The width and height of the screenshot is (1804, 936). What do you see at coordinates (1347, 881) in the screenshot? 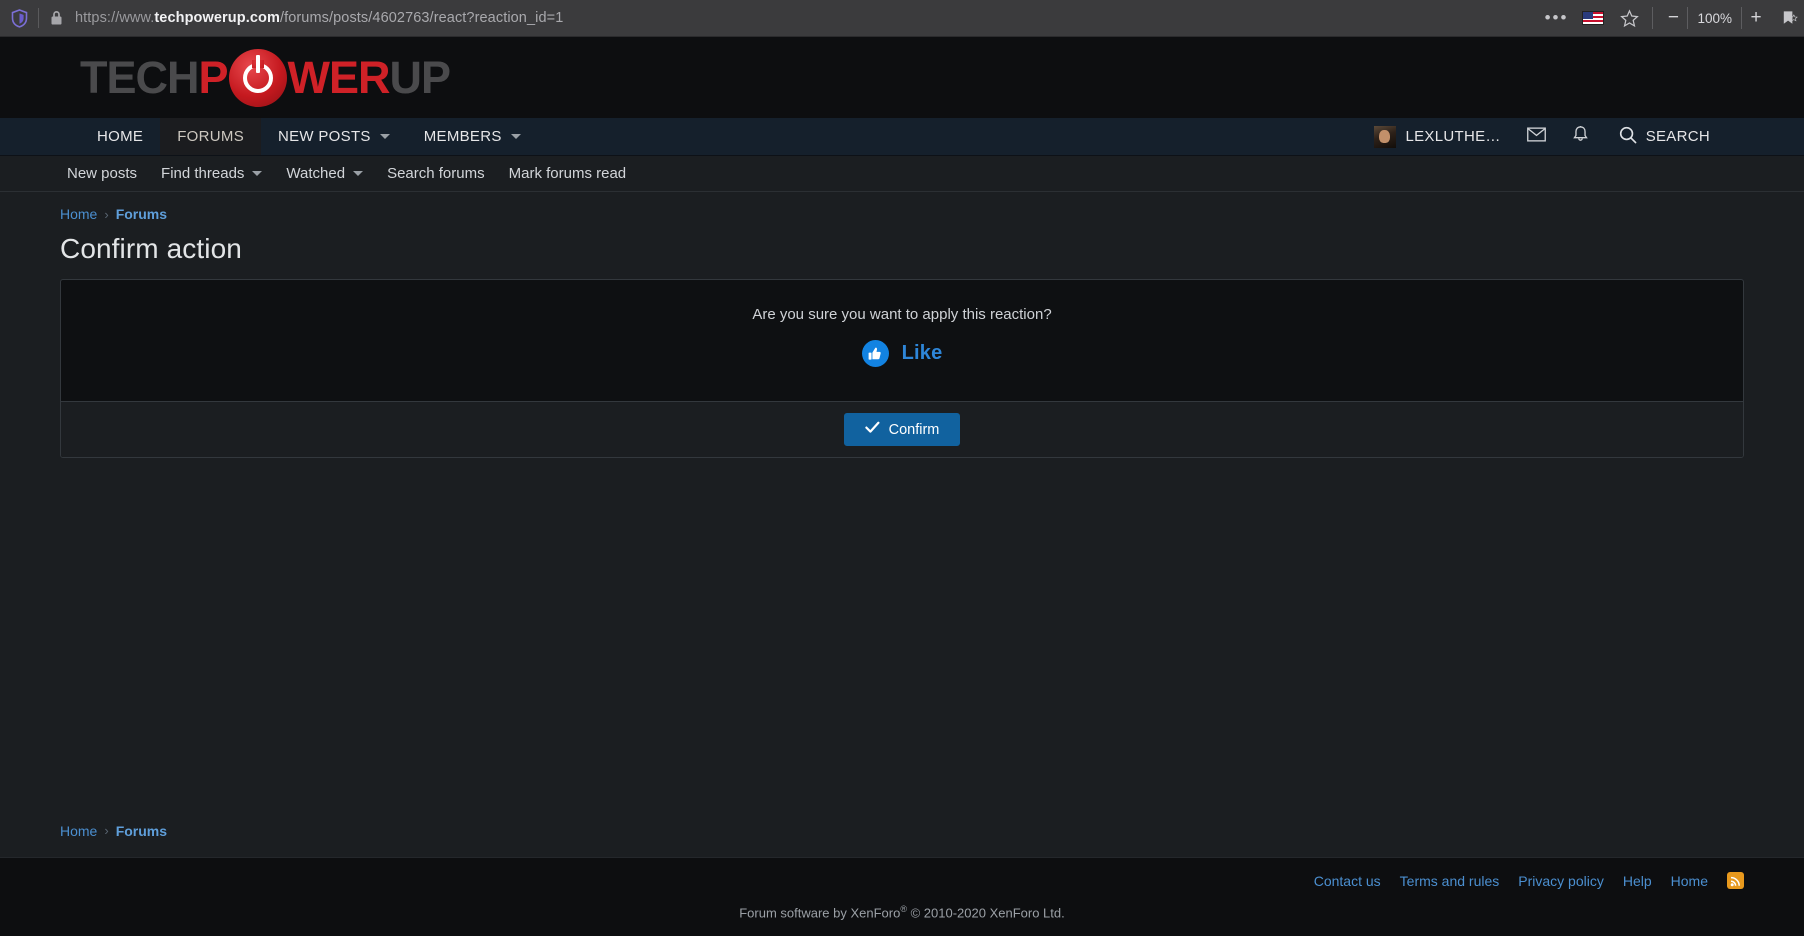
I see `footer-link-contact-us: Contact us` at bounding box center [1347, 881].